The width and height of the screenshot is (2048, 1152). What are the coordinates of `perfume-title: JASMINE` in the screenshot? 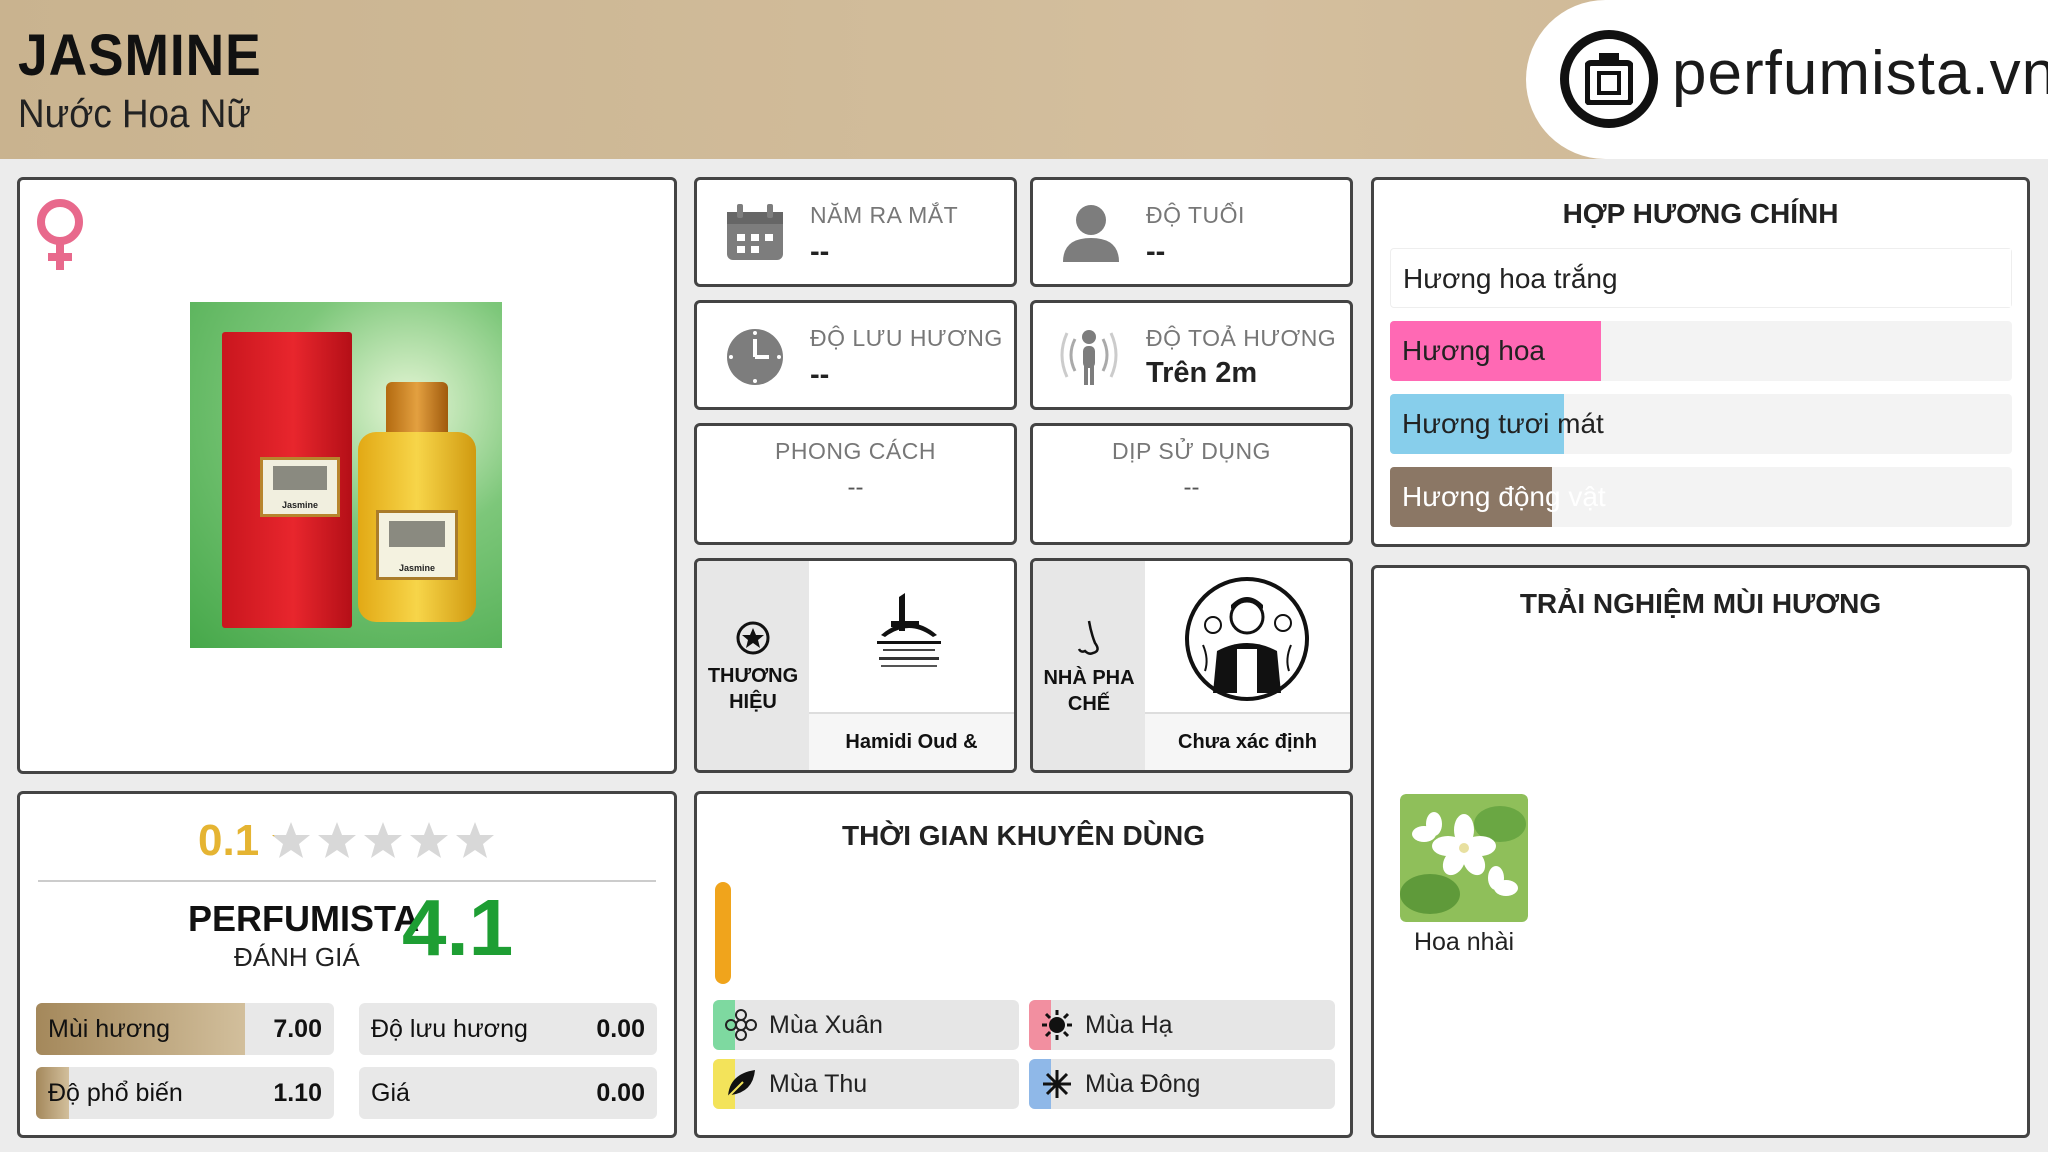 It's located at (140, 55).